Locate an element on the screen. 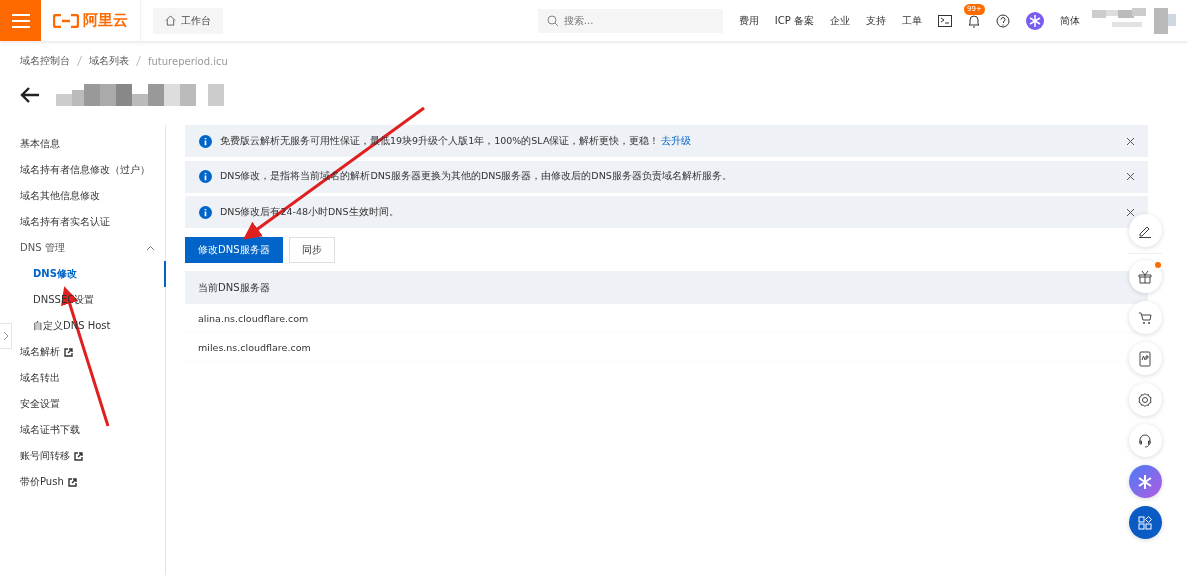  logo-text: 阿里云 is located at coordinates (105, 20).